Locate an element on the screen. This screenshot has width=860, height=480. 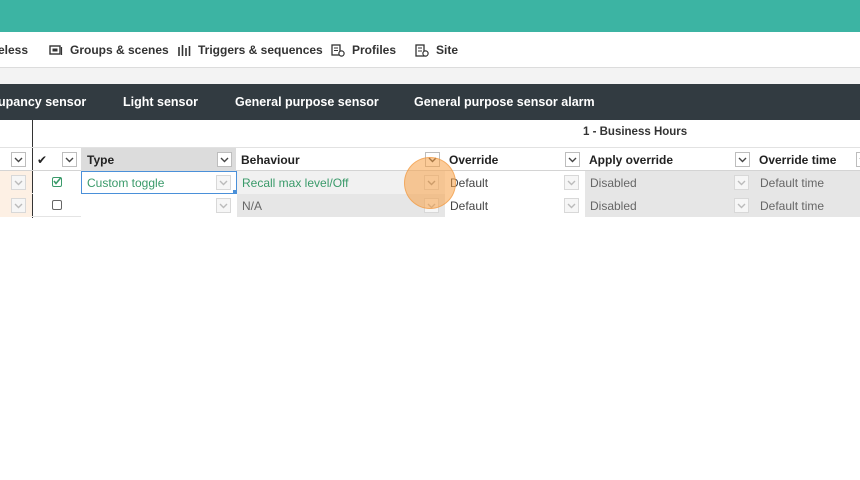
select-all-checkmark-icon: ✔ is located at coordinates (42, 159).